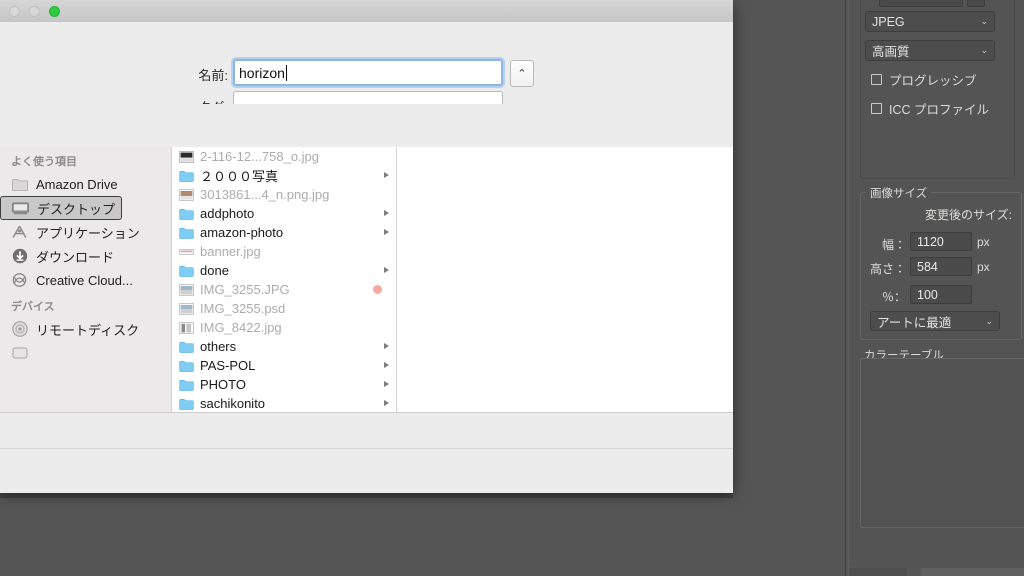 The image size is (1024, 576). I want to click on photoshop-canvas-gap, so click(789, 288).